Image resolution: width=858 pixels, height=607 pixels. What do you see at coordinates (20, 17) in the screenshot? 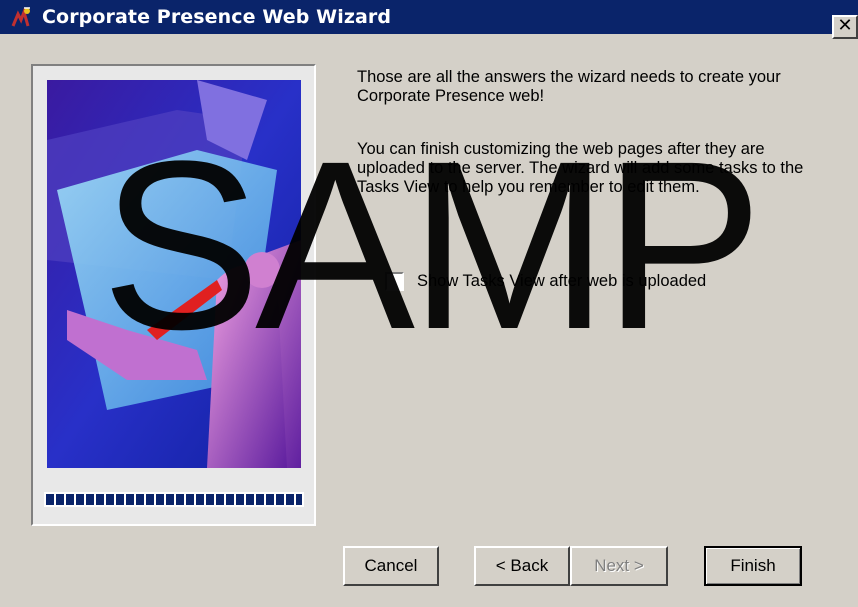
I see `wizard-app-icon` at bounding box center [20, 17].